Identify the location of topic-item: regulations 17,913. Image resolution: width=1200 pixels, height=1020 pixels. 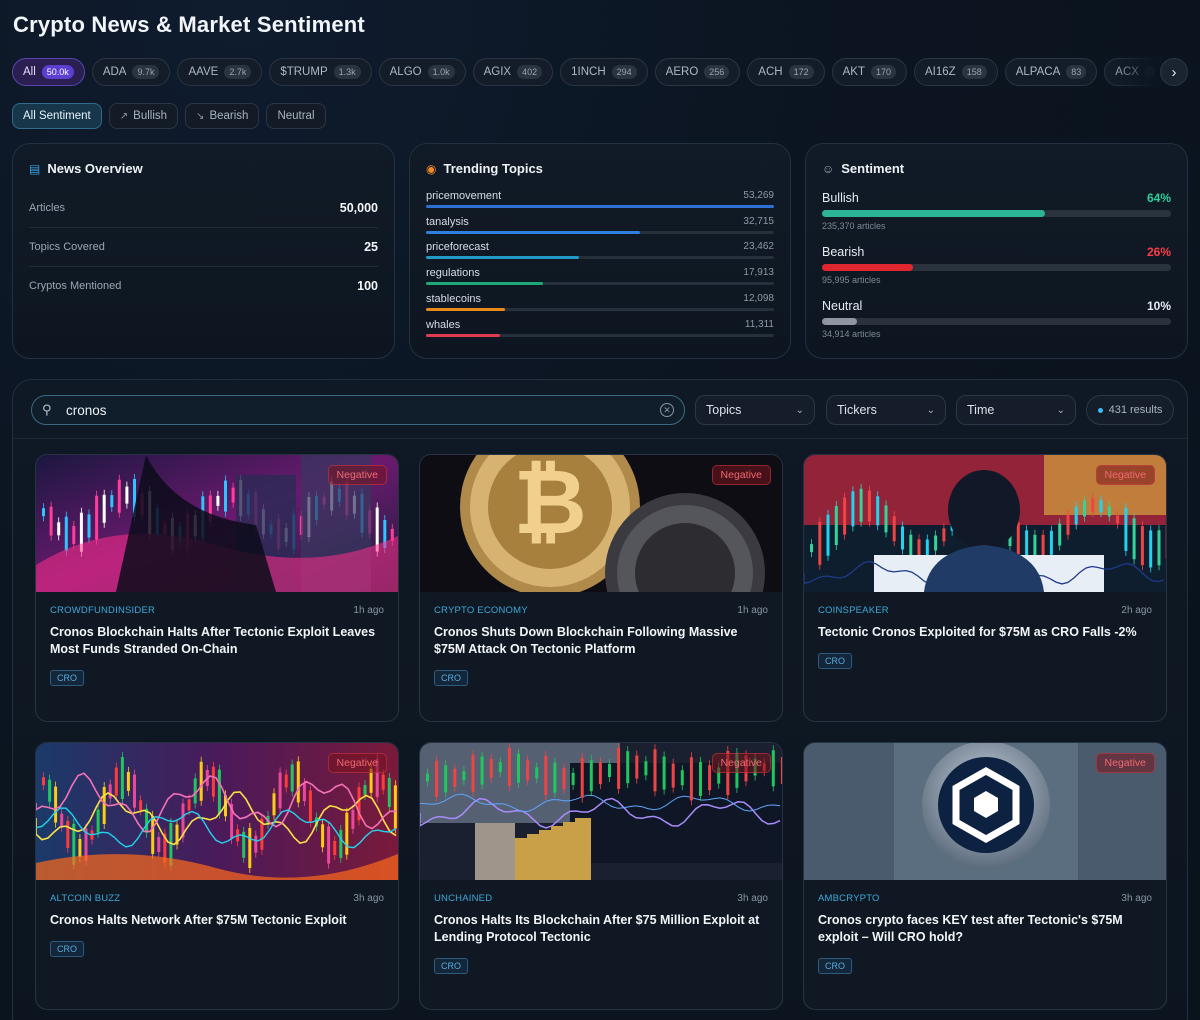
(600, 279).